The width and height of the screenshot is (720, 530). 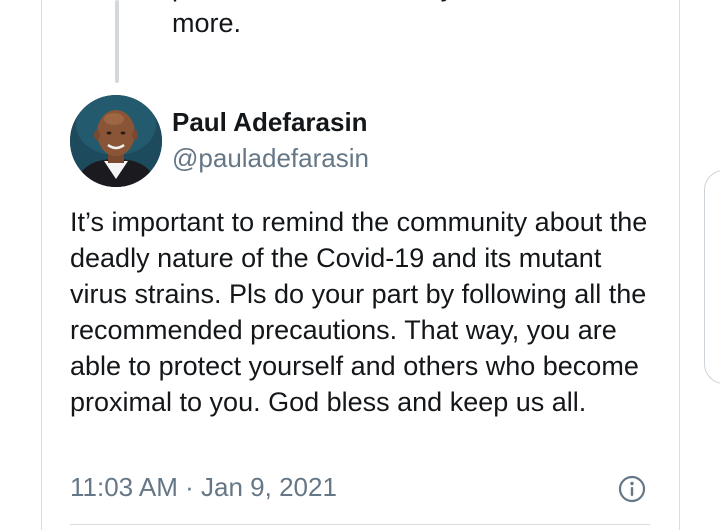 What do you see at coordinates (203, 487) in the screenshot?
I see `tweet-timestamp: 11:03 AM · Jan 9, 2021` at bounding box center [203, 487].